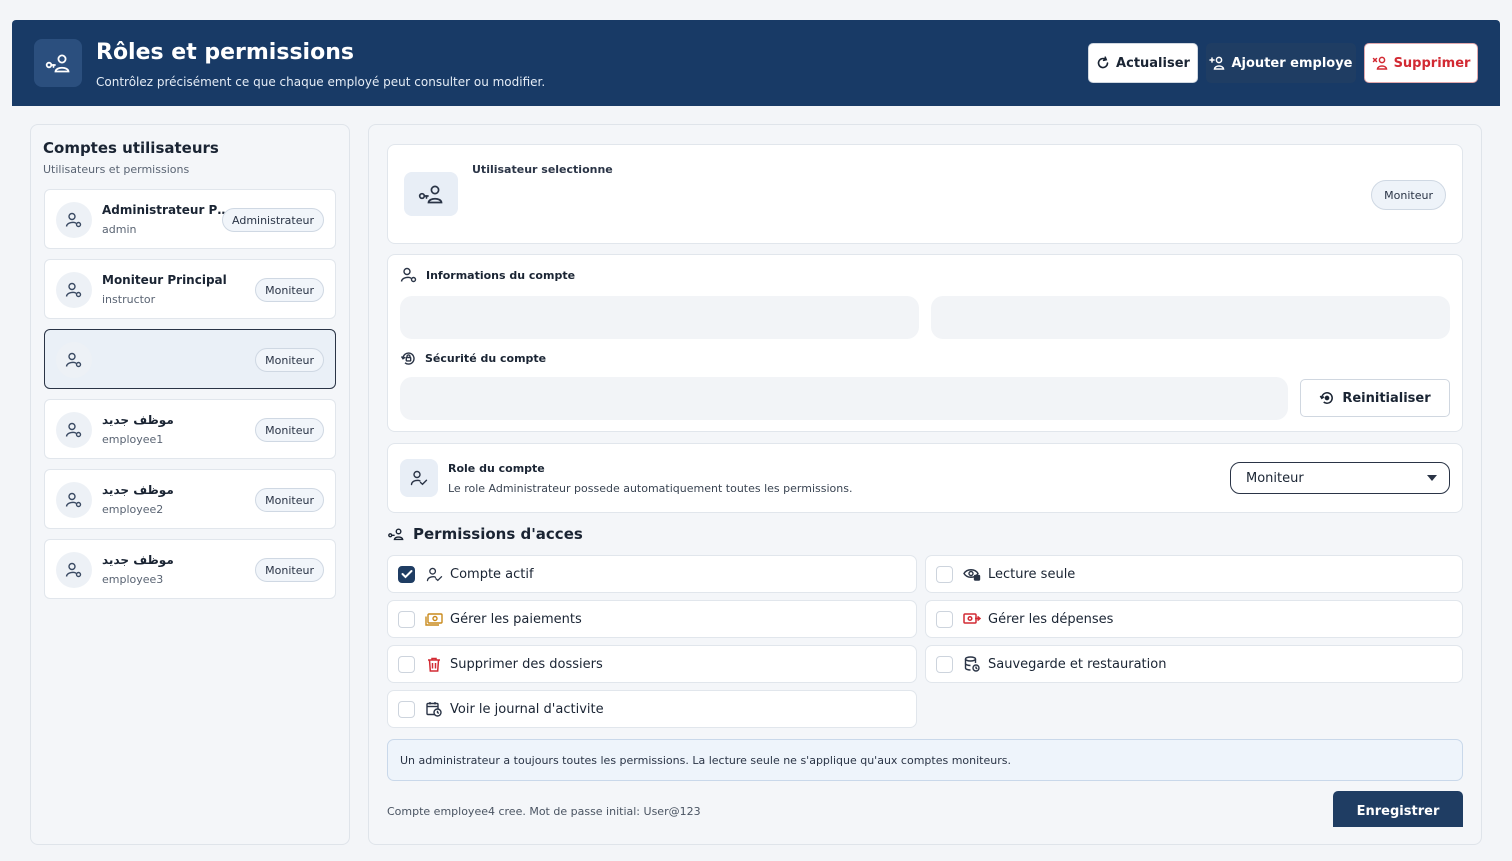 Image resolution: width=1512 pixels, height=861 pixels. What do you see at coordinates (652, 619) in the screenshot?
I see `permission-payments: Gérer les paiements` at bounding box center [652, 619].